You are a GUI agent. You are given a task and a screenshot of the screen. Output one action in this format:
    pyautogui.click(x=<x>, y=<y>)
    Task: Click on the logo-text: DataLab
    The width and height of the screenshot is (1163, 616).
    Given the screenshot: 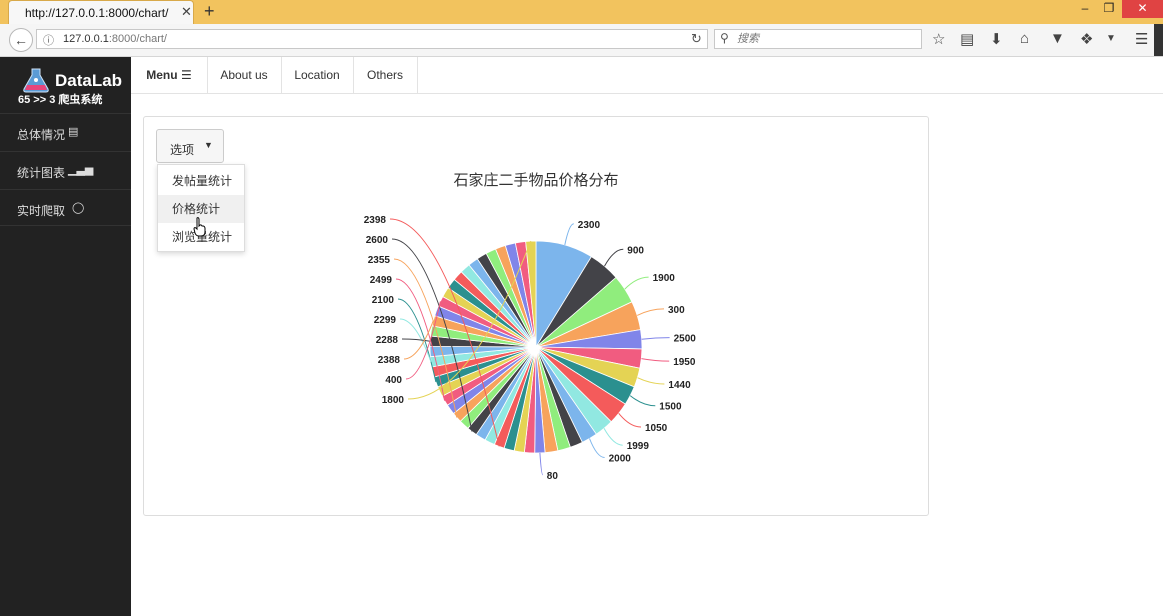 What is the action you would take?
    pyautogui.click(x=89, y=80)
    